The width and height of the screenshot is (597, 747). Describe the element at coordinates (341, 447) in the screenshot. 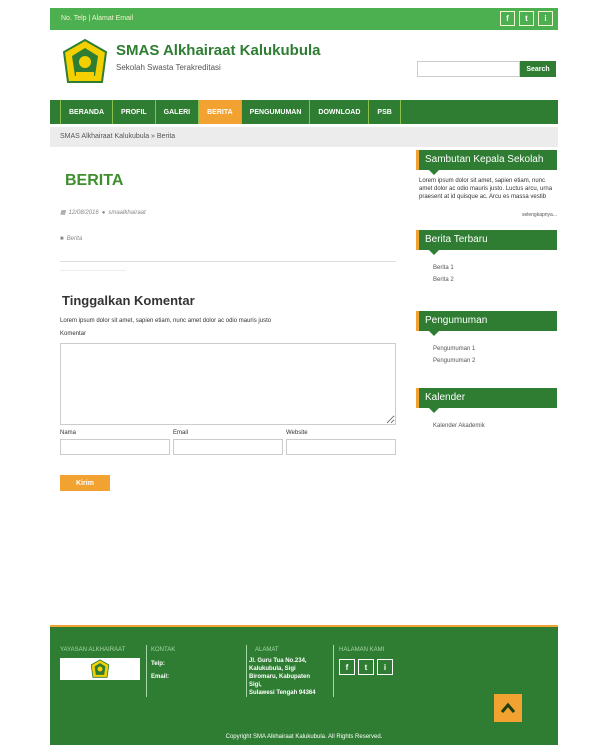

I see `website-field` at that location.